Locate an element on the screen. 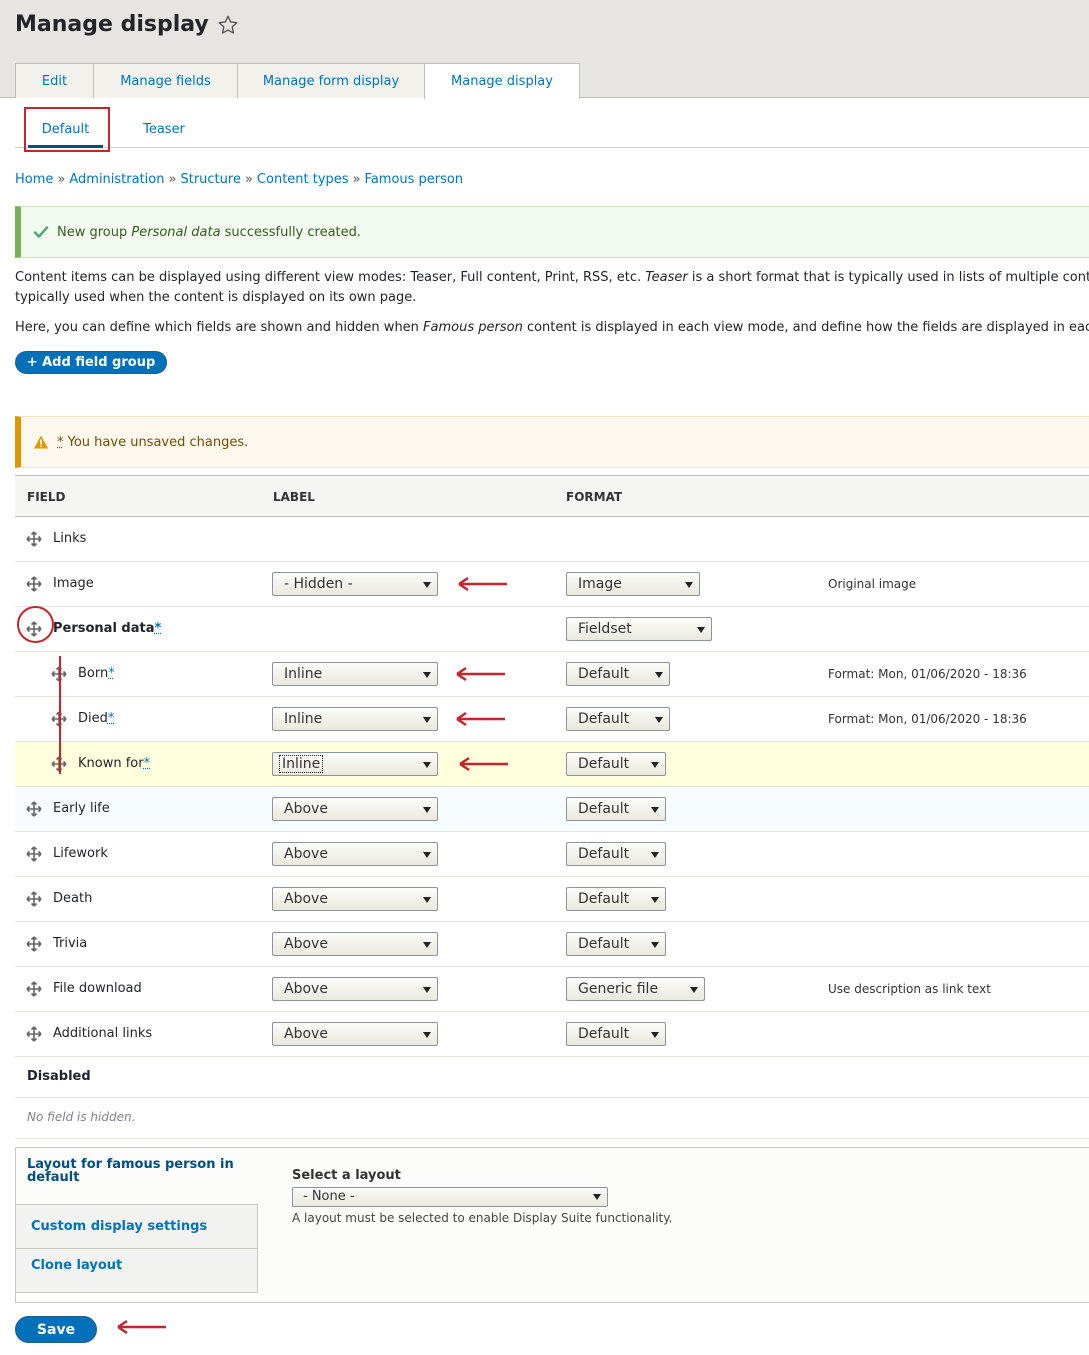 Image resolution: width=1089 pixels, height=1355 pixels. format-select: Image is located at coordinates (633, 584).